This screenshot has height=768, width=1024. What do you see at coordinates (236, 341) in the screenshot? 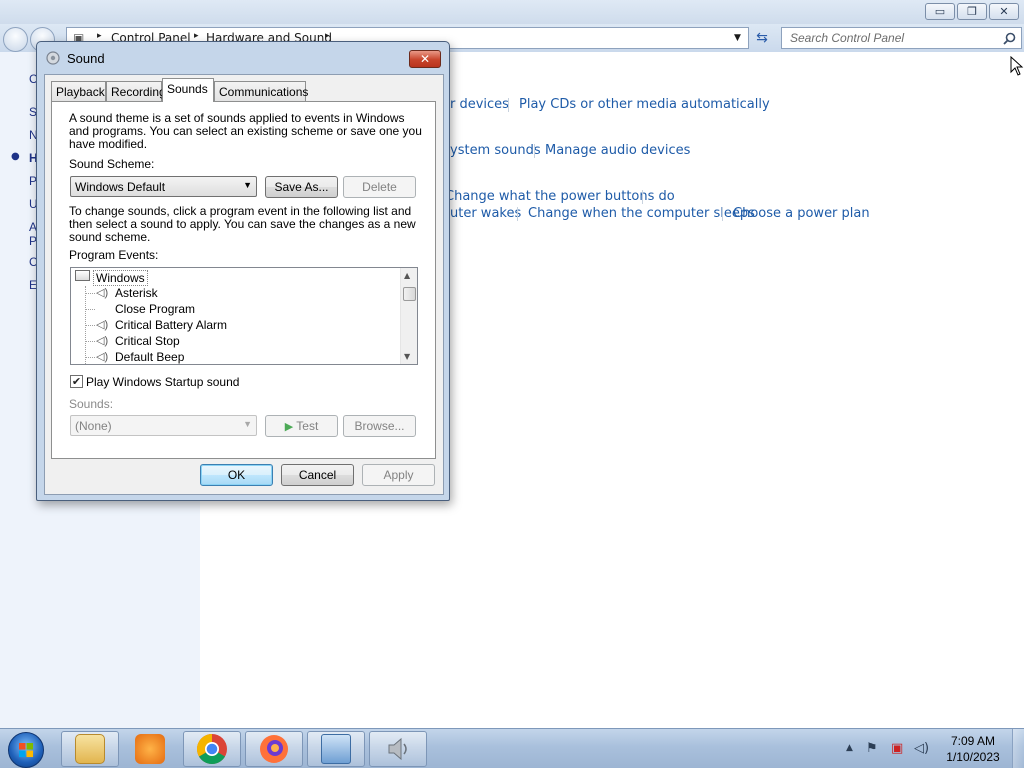
I see `list-item: ◁) Critical Stop` at bounding box center [236, 341].